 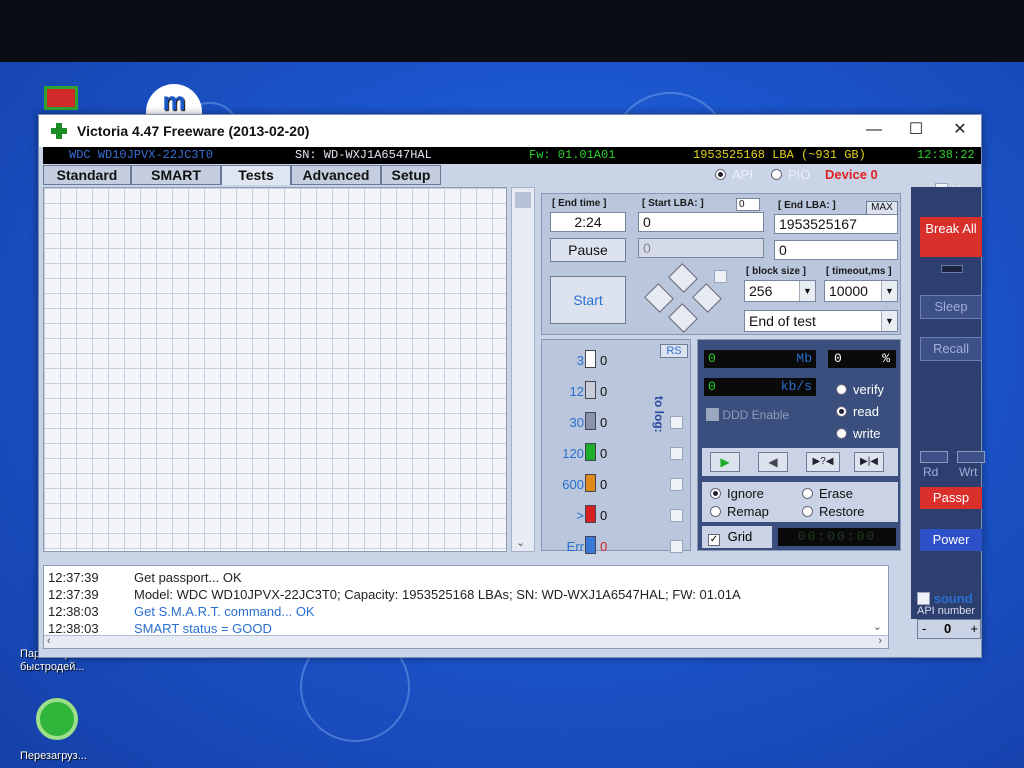 I want to click on remap-radio: Remap, so click(x=739, y=511).